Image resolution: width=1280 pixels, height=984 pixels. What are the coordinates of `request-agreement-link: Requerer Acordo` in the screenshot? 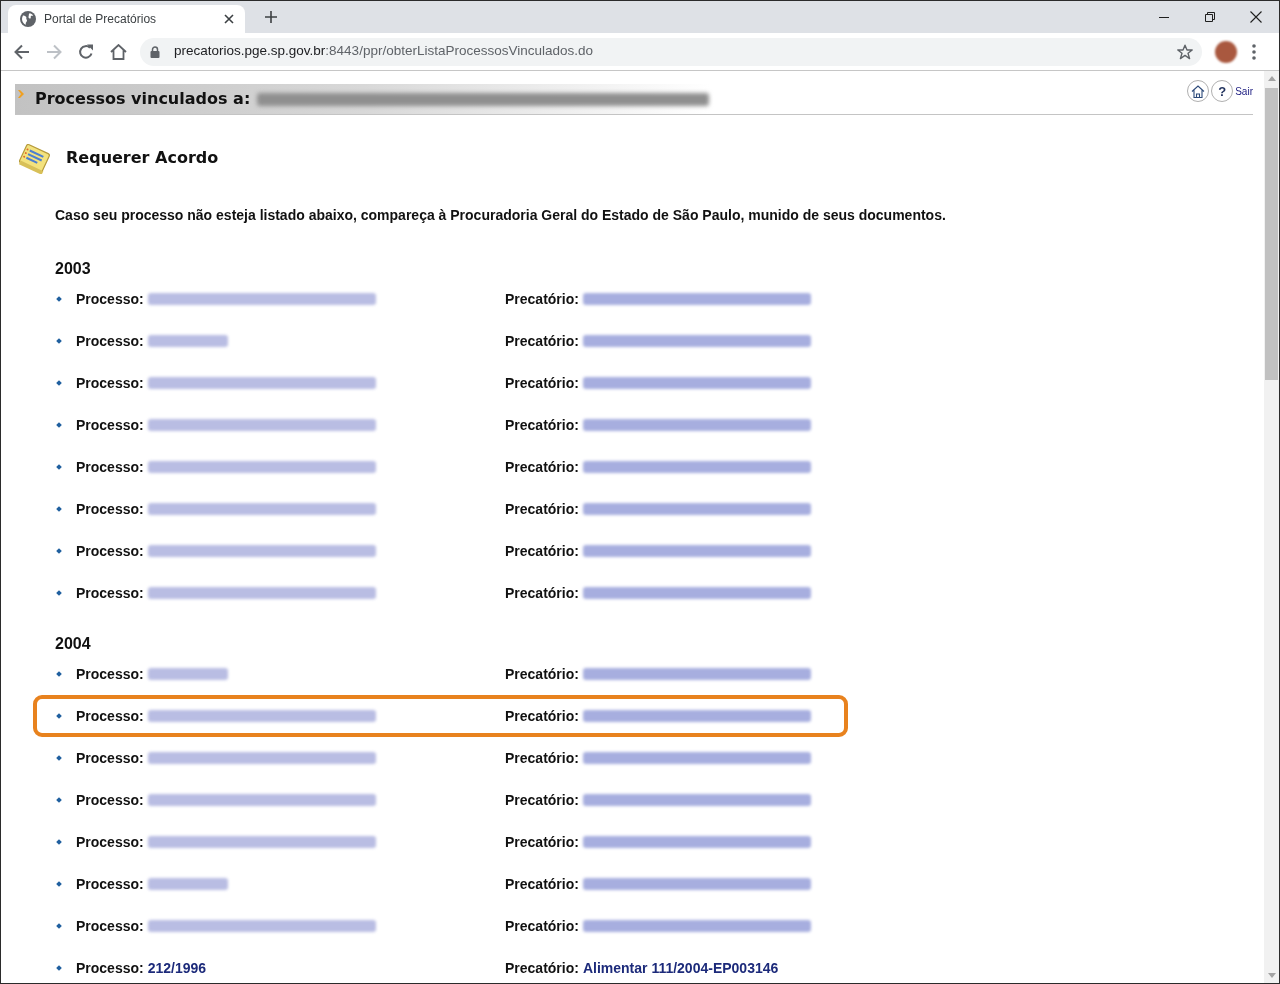 It's located at (142, 158).